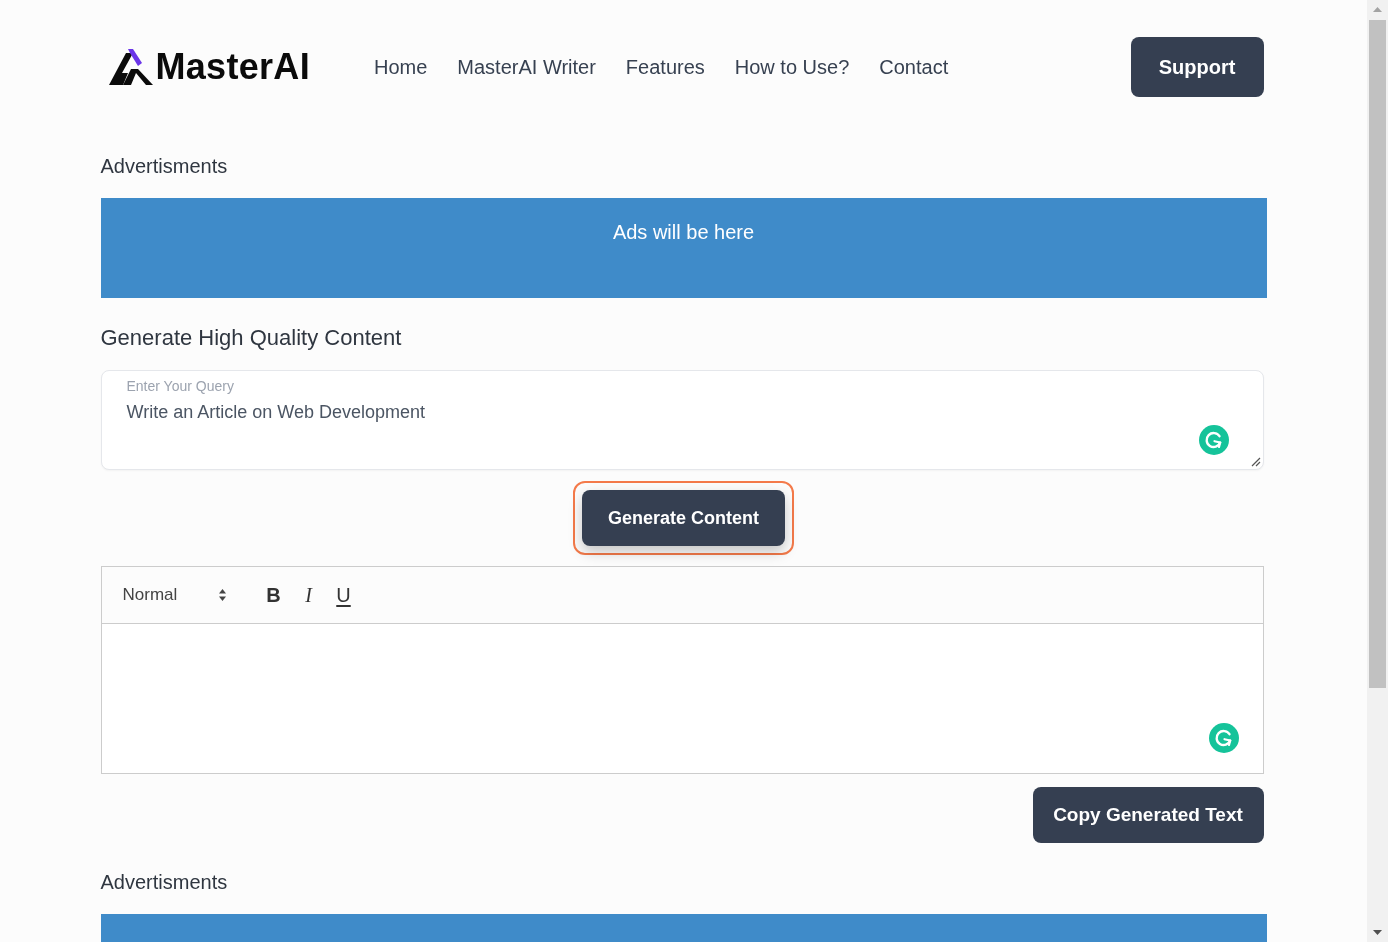 The width and height of the screenshot is (1388, 942). Describe the element at coordinates (682, 420) in the screenshot. I see `query-field: Enter Your Query Write an Article on Web Development` at that location.